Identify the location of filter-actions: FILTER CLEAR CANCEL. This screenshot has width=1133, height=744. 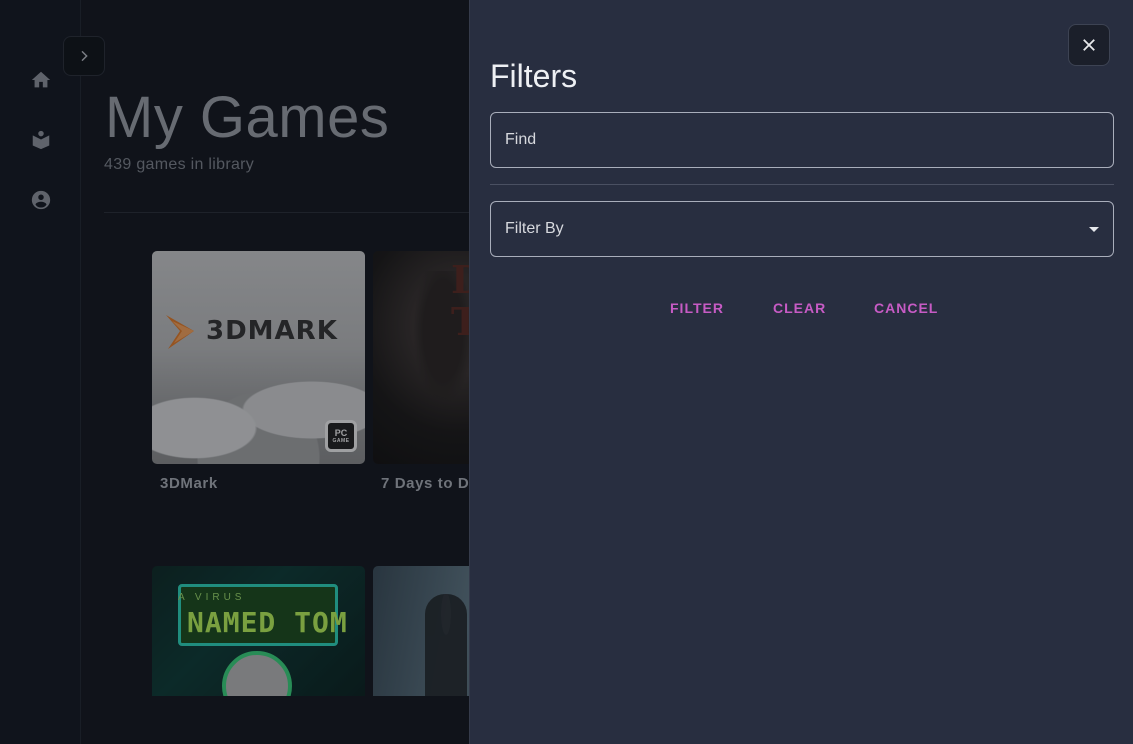
(801, 310).